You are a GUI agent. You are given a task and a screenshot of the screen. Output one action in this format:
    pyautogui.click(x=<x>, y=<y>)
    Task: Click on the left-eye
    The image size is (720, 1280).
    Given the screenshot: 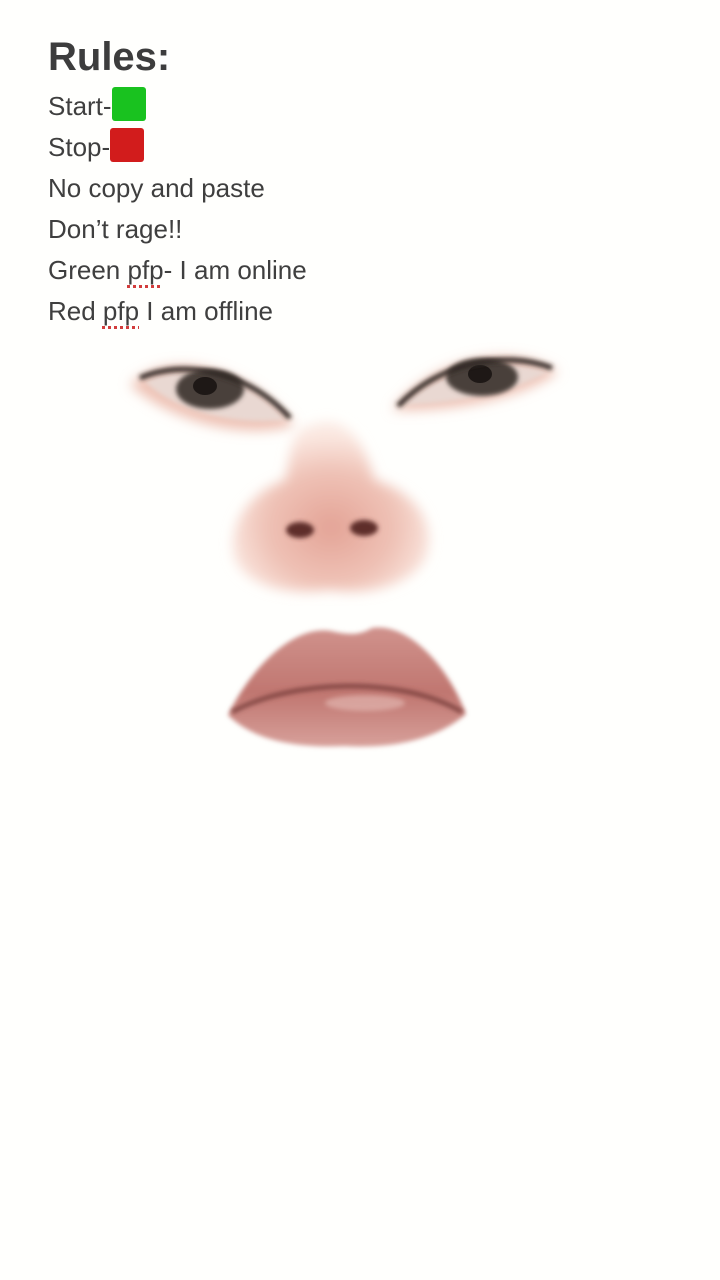 What is the action you would take?
    pyautogui.click(x=212, y=398)
    